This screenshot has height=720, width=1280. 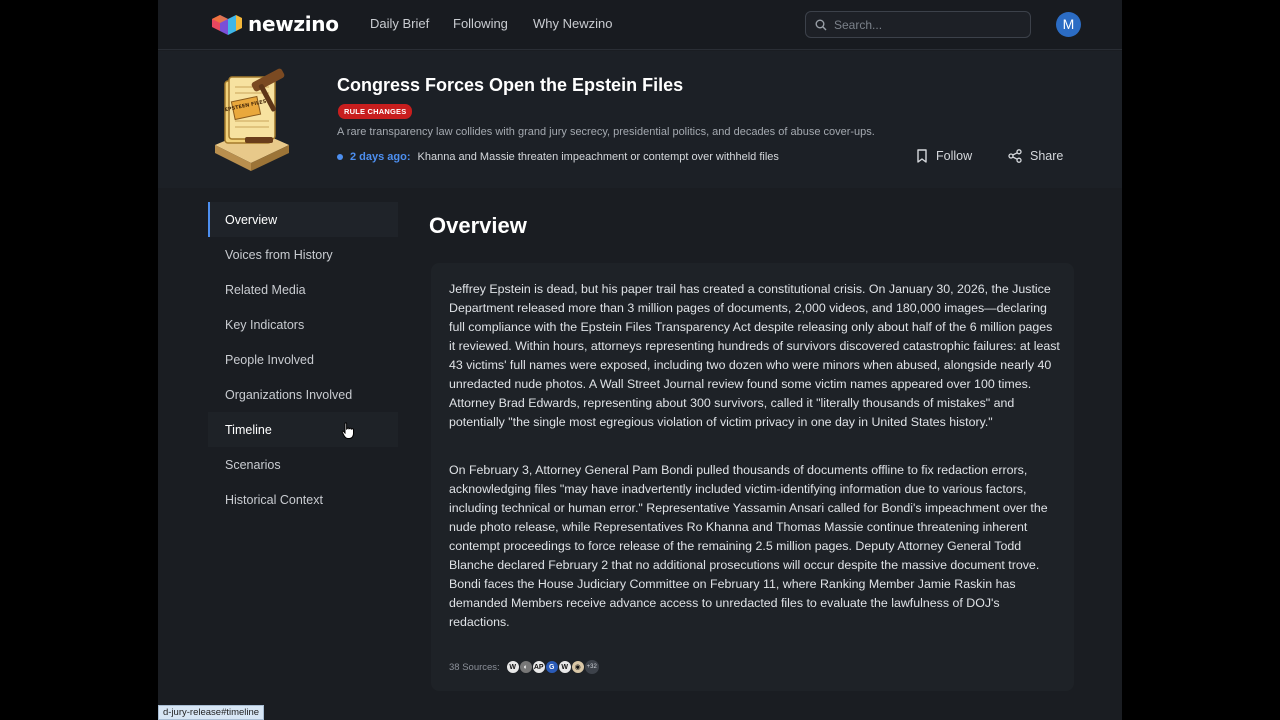 I want to click on follow-button: Follow, so click(x=944, y=156).